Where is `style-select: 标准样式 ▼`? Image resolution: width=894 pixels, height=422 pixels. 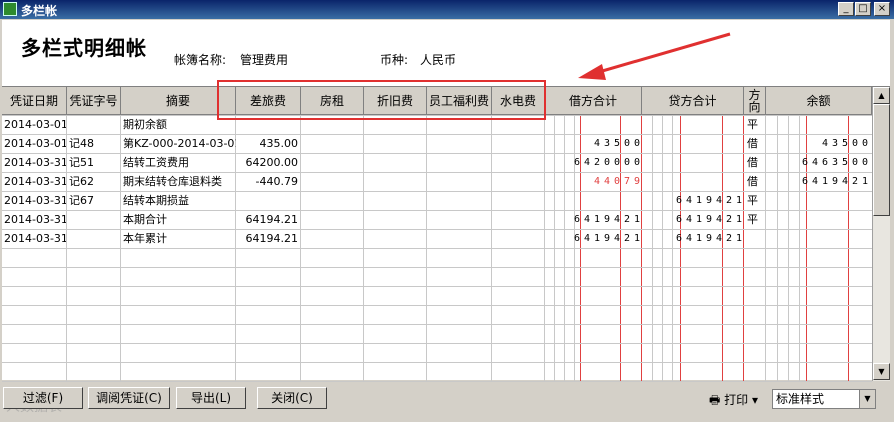 style-select: 标准样式 ▼ is located at coordinates (824, 399).